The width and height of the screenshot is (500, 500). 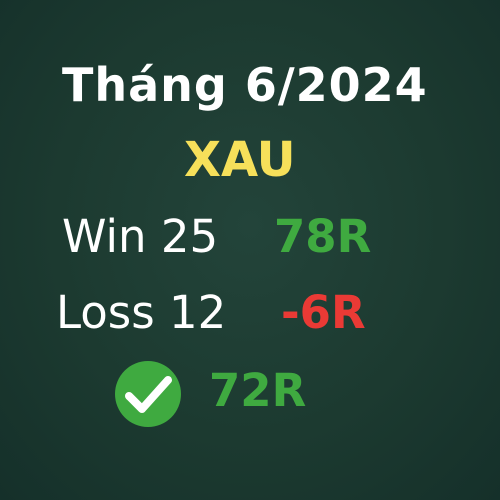 I want to click on loss-count-label: Loss 12, so click(x=141, y=312).